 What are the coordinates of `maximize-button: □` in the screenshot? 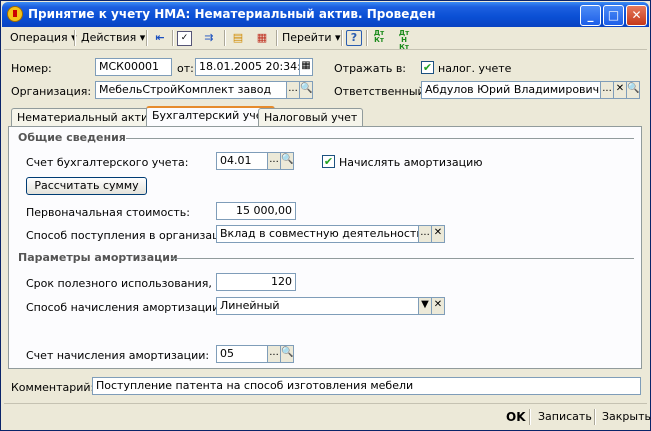 It's located at (613, 15).